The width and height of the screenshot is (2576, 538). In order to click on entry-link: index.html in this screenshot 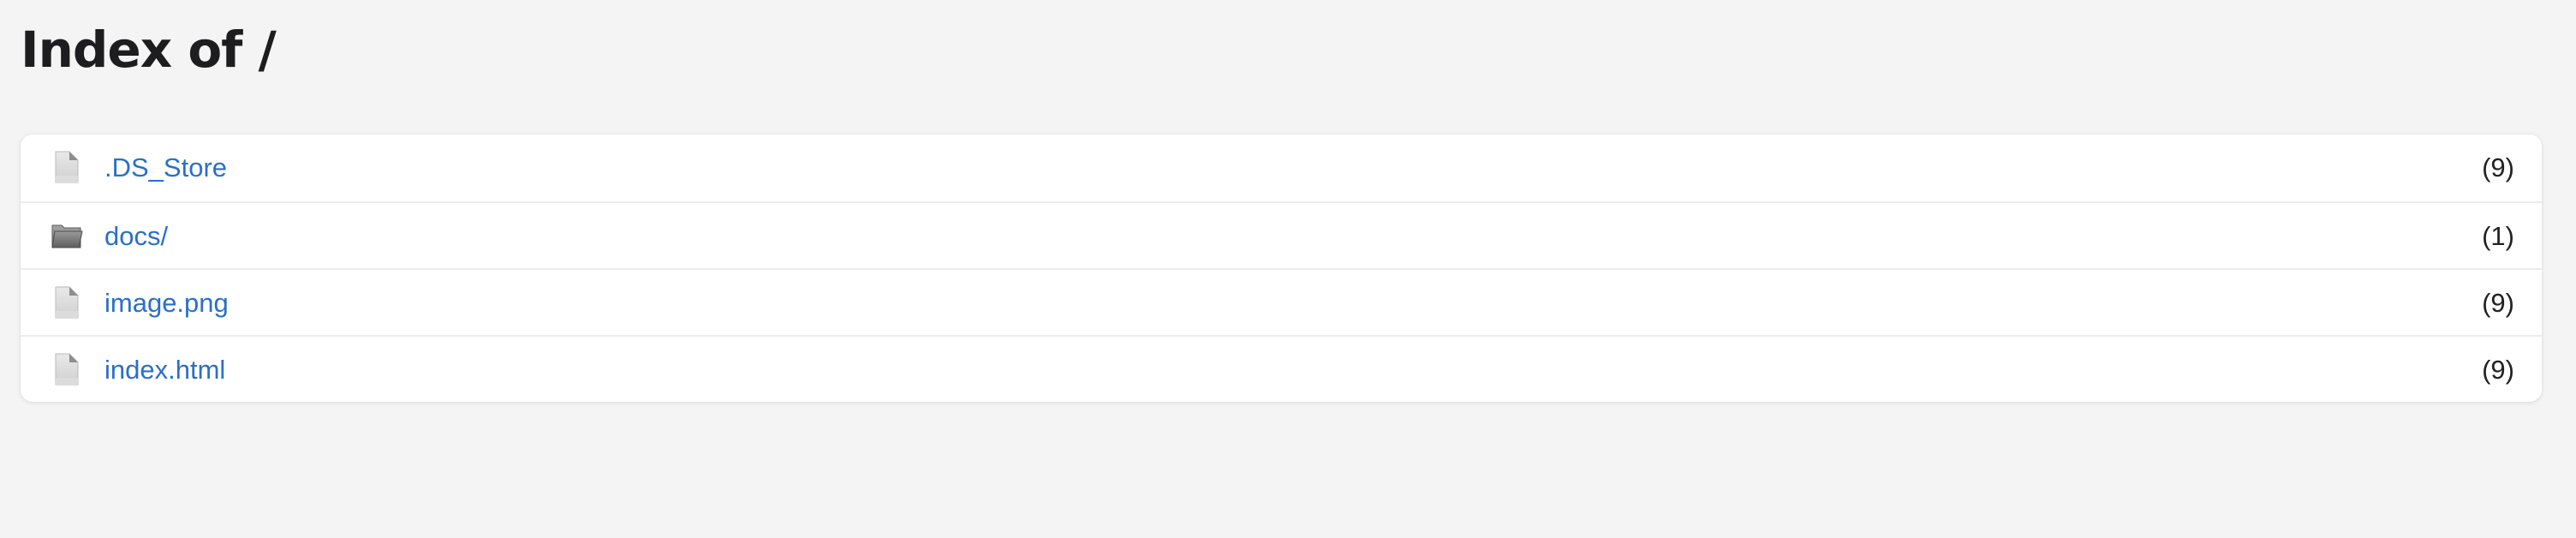, I will do `click(164, 369)`.